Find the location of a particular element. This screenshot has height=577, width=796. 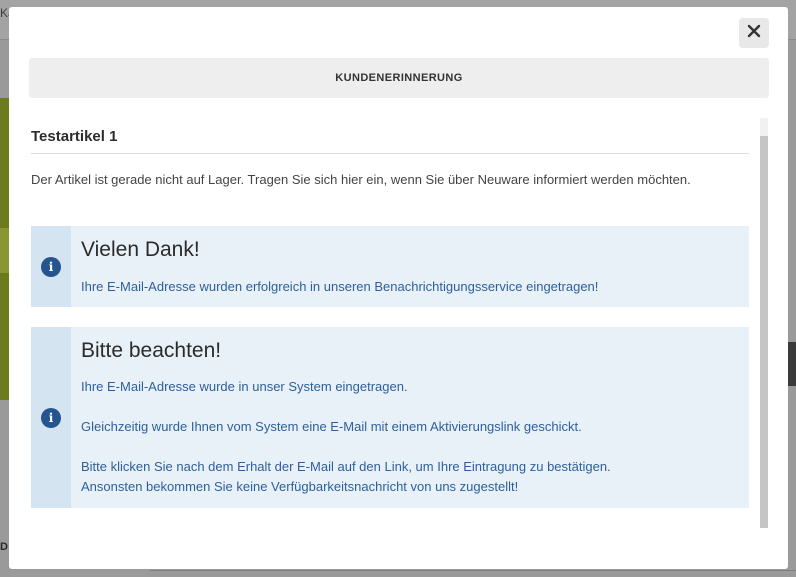

background-divider is located at coordinates (473, 570).